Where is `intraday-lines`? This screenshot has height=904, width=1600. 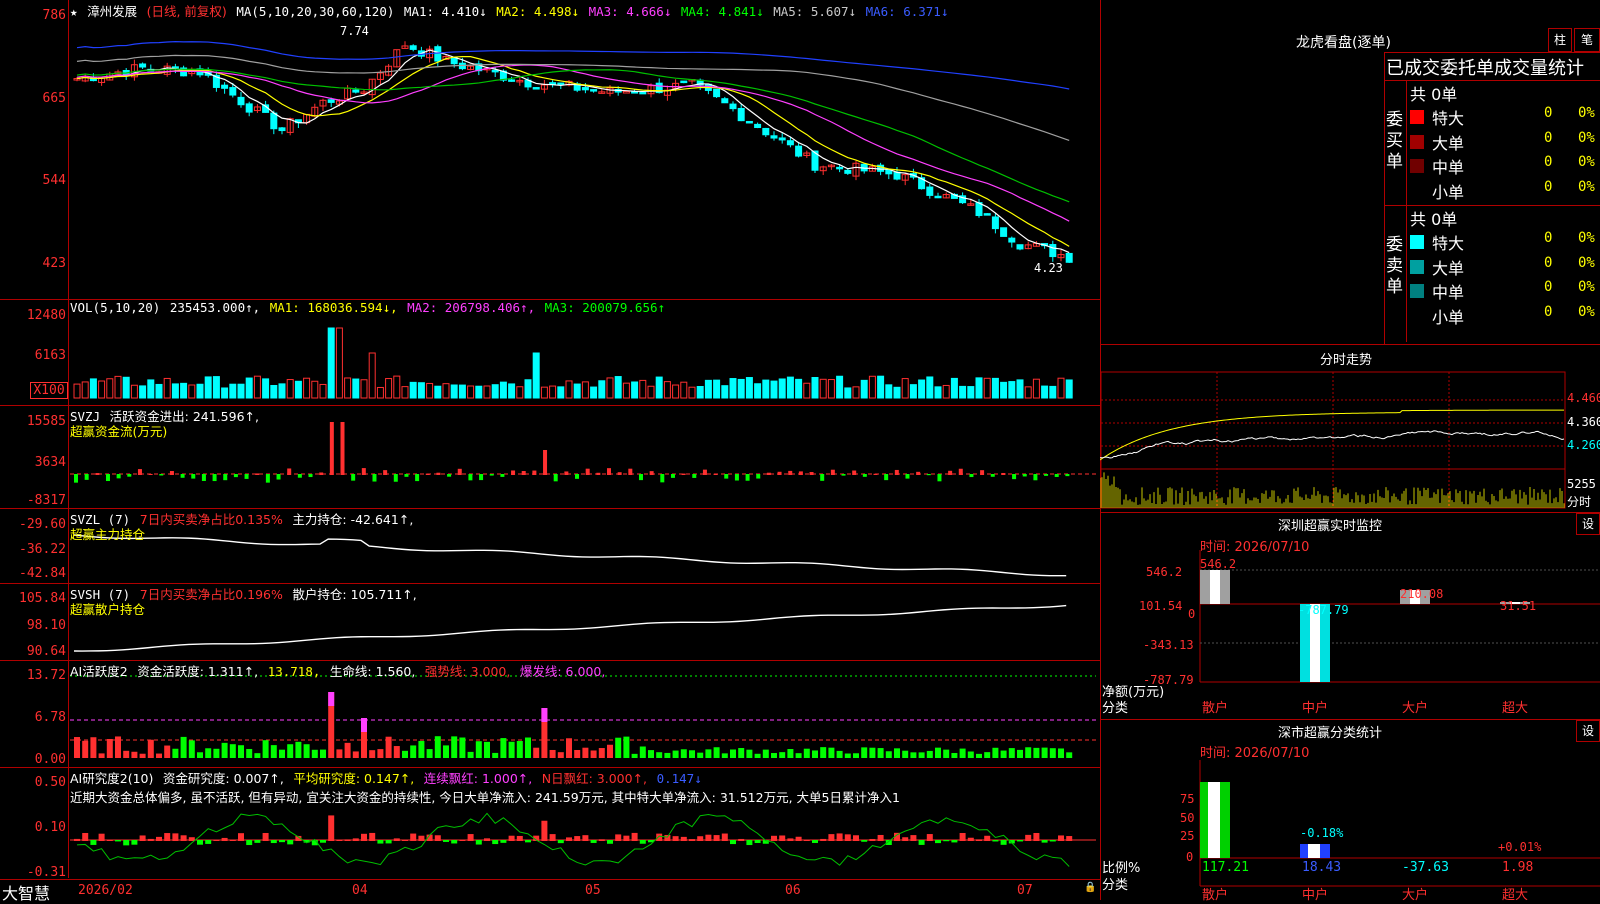
intraday-lines is located at coordinates (1332, 458).